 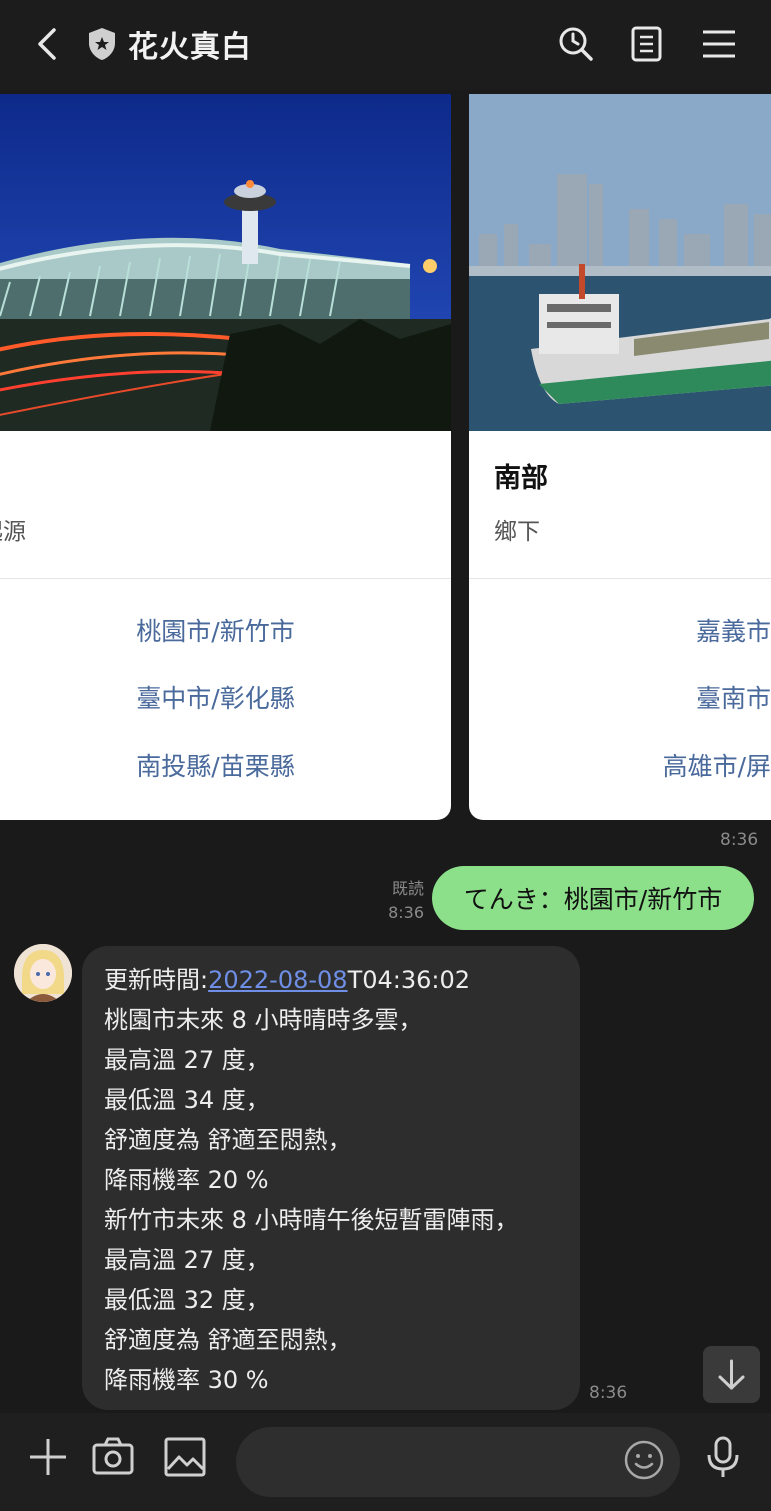 What do you see at coordinates (739, 840) in the screenshot?
I see `carousel-timestamp: 8:36` at bounding box center [739, 840].